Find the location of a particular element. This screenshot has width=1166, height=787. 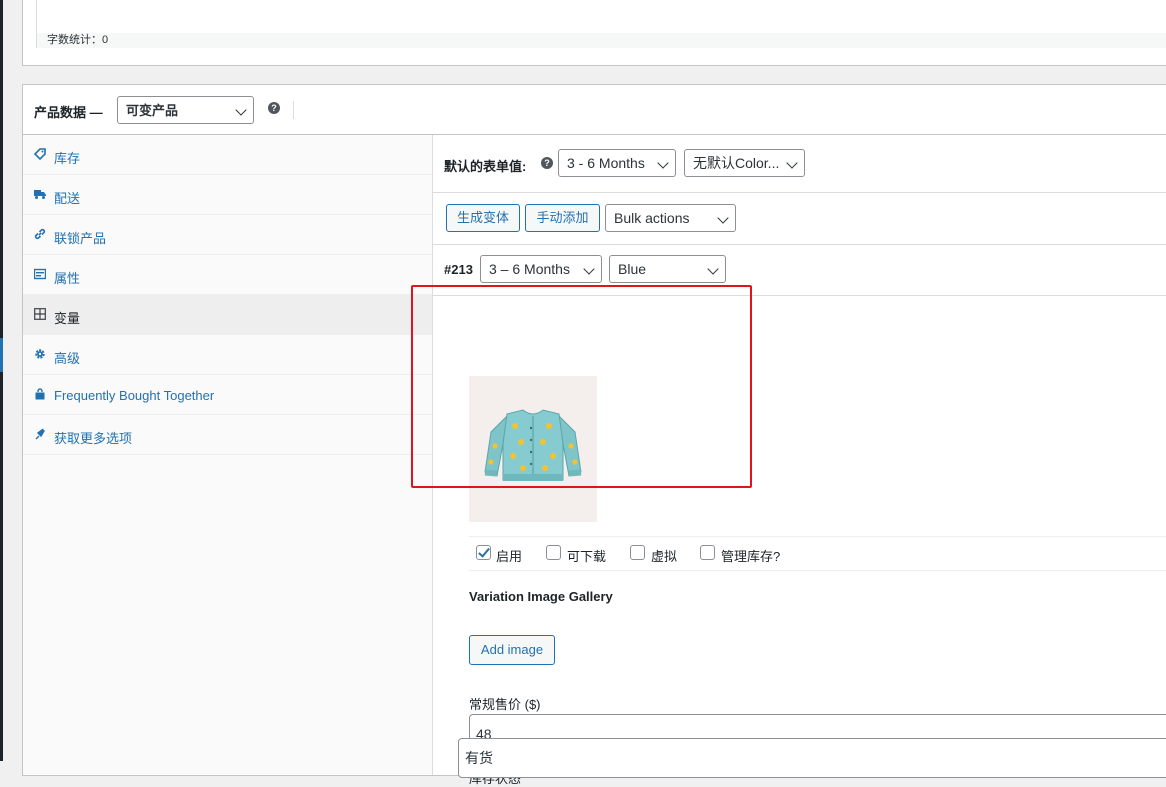

tab-label: 获取更多选项 is located at coordinates (93, 438).